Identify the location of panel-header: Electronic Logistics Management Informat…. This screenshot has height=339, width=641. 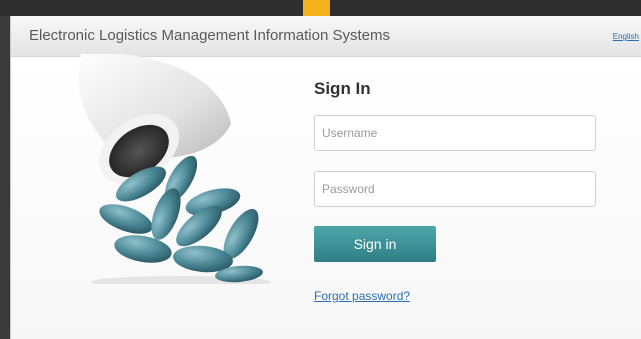
(326, 36).